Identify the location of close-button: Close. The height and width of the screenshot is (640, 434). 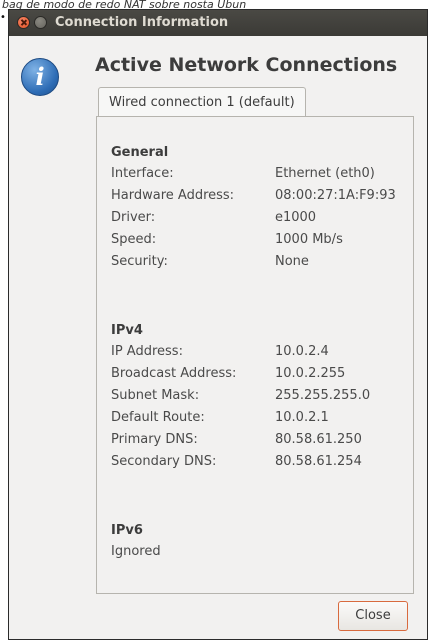
(373, 616).